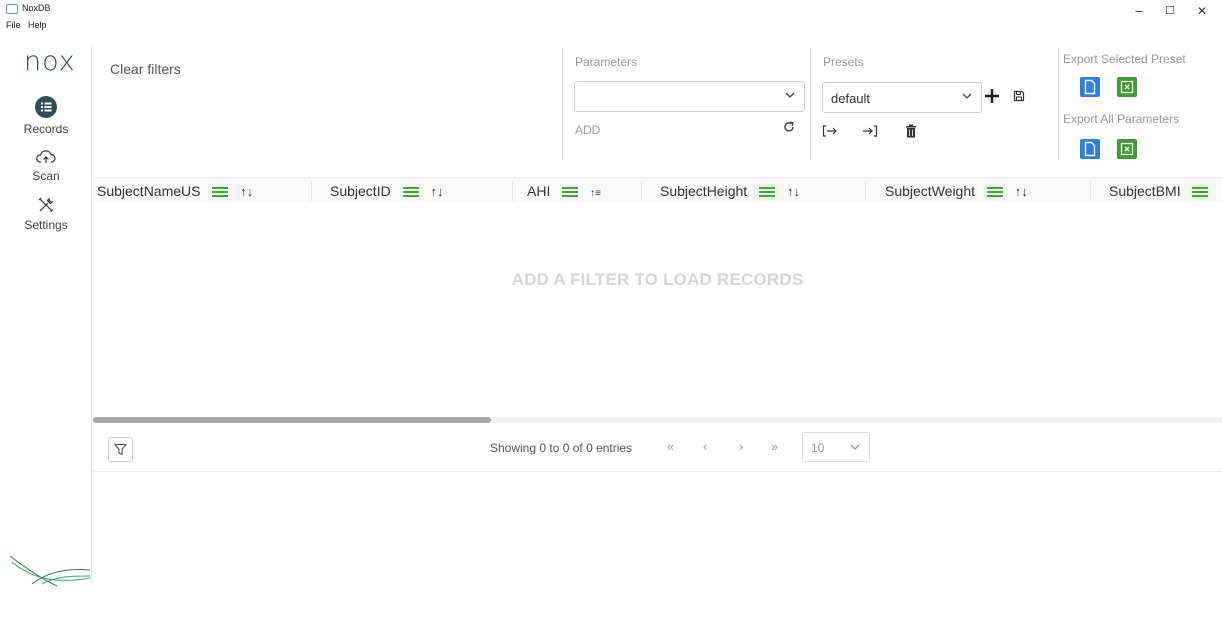 Image resolution: width=1222 pixels, height=624 pixels. Describe the element at coordinates (1124, 59) in the screenshot. I see `export-selected-label: Export Selected Preset` at that location.